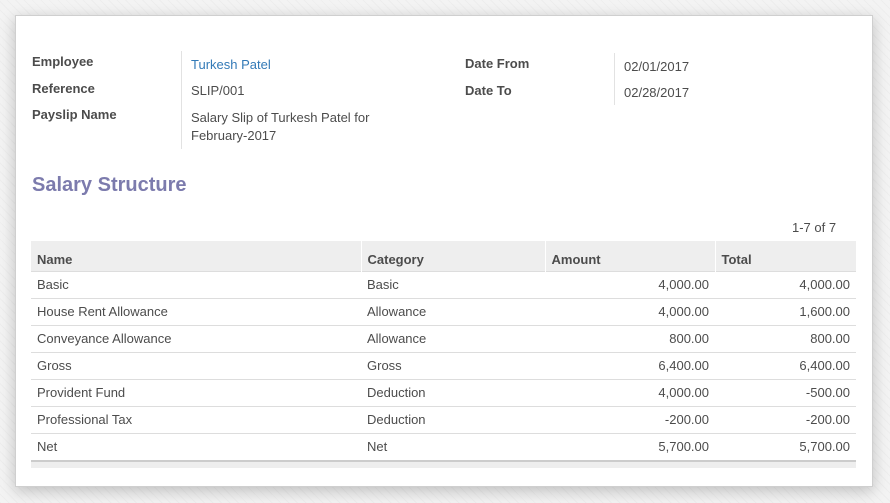  What do you see at coordinates (629, 256) in the screenshot?
I see `column-header-amount: Amount` at bounding box center [629, 256].